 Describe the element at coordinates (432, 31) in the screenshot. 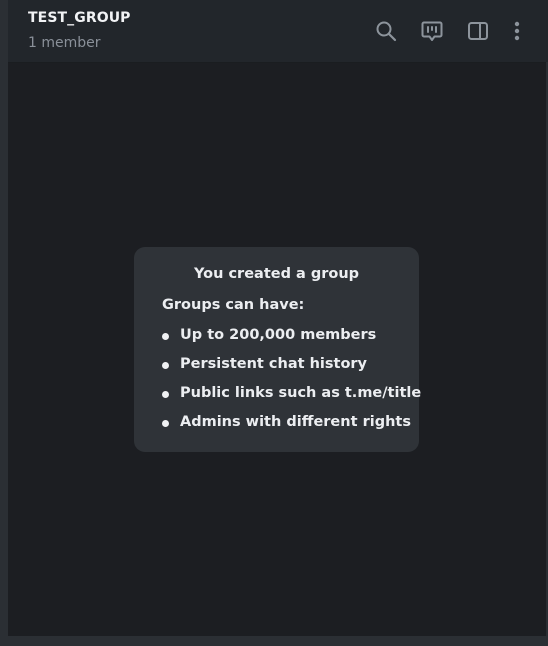

I see `discussion-icon` at that location.